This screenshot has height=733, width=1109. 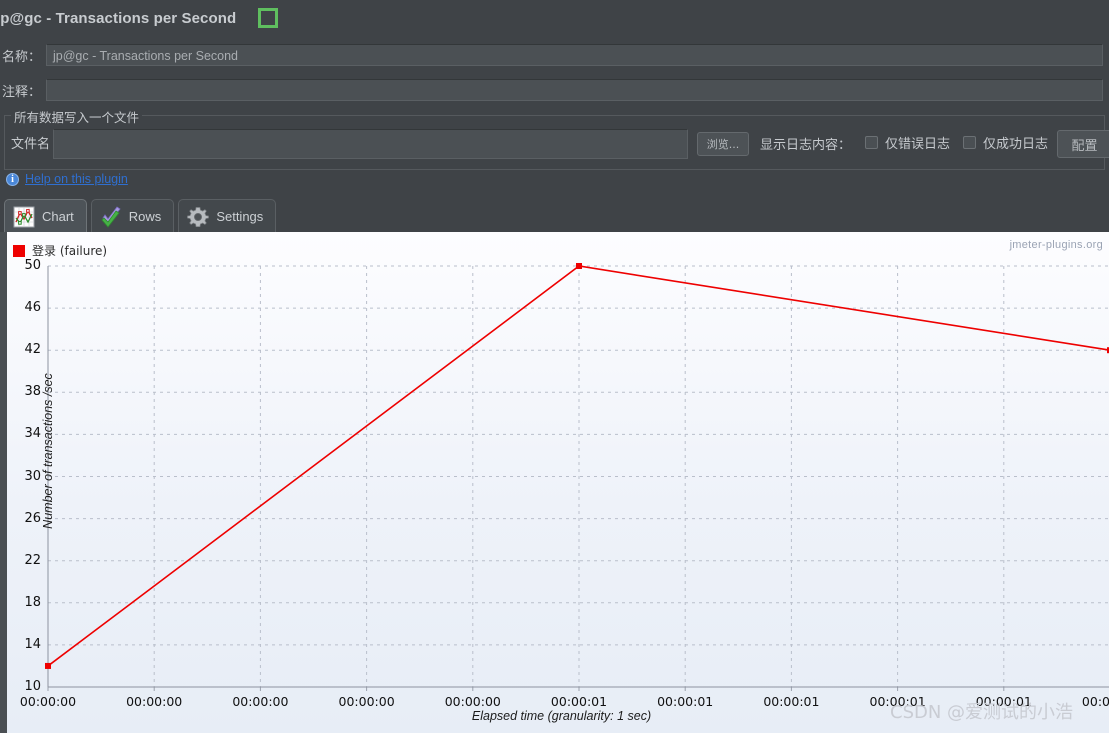 What do you see at coordinates (12, 179) in the screenshot?
I see `info-icon: i` at bounding box center [12, 179].